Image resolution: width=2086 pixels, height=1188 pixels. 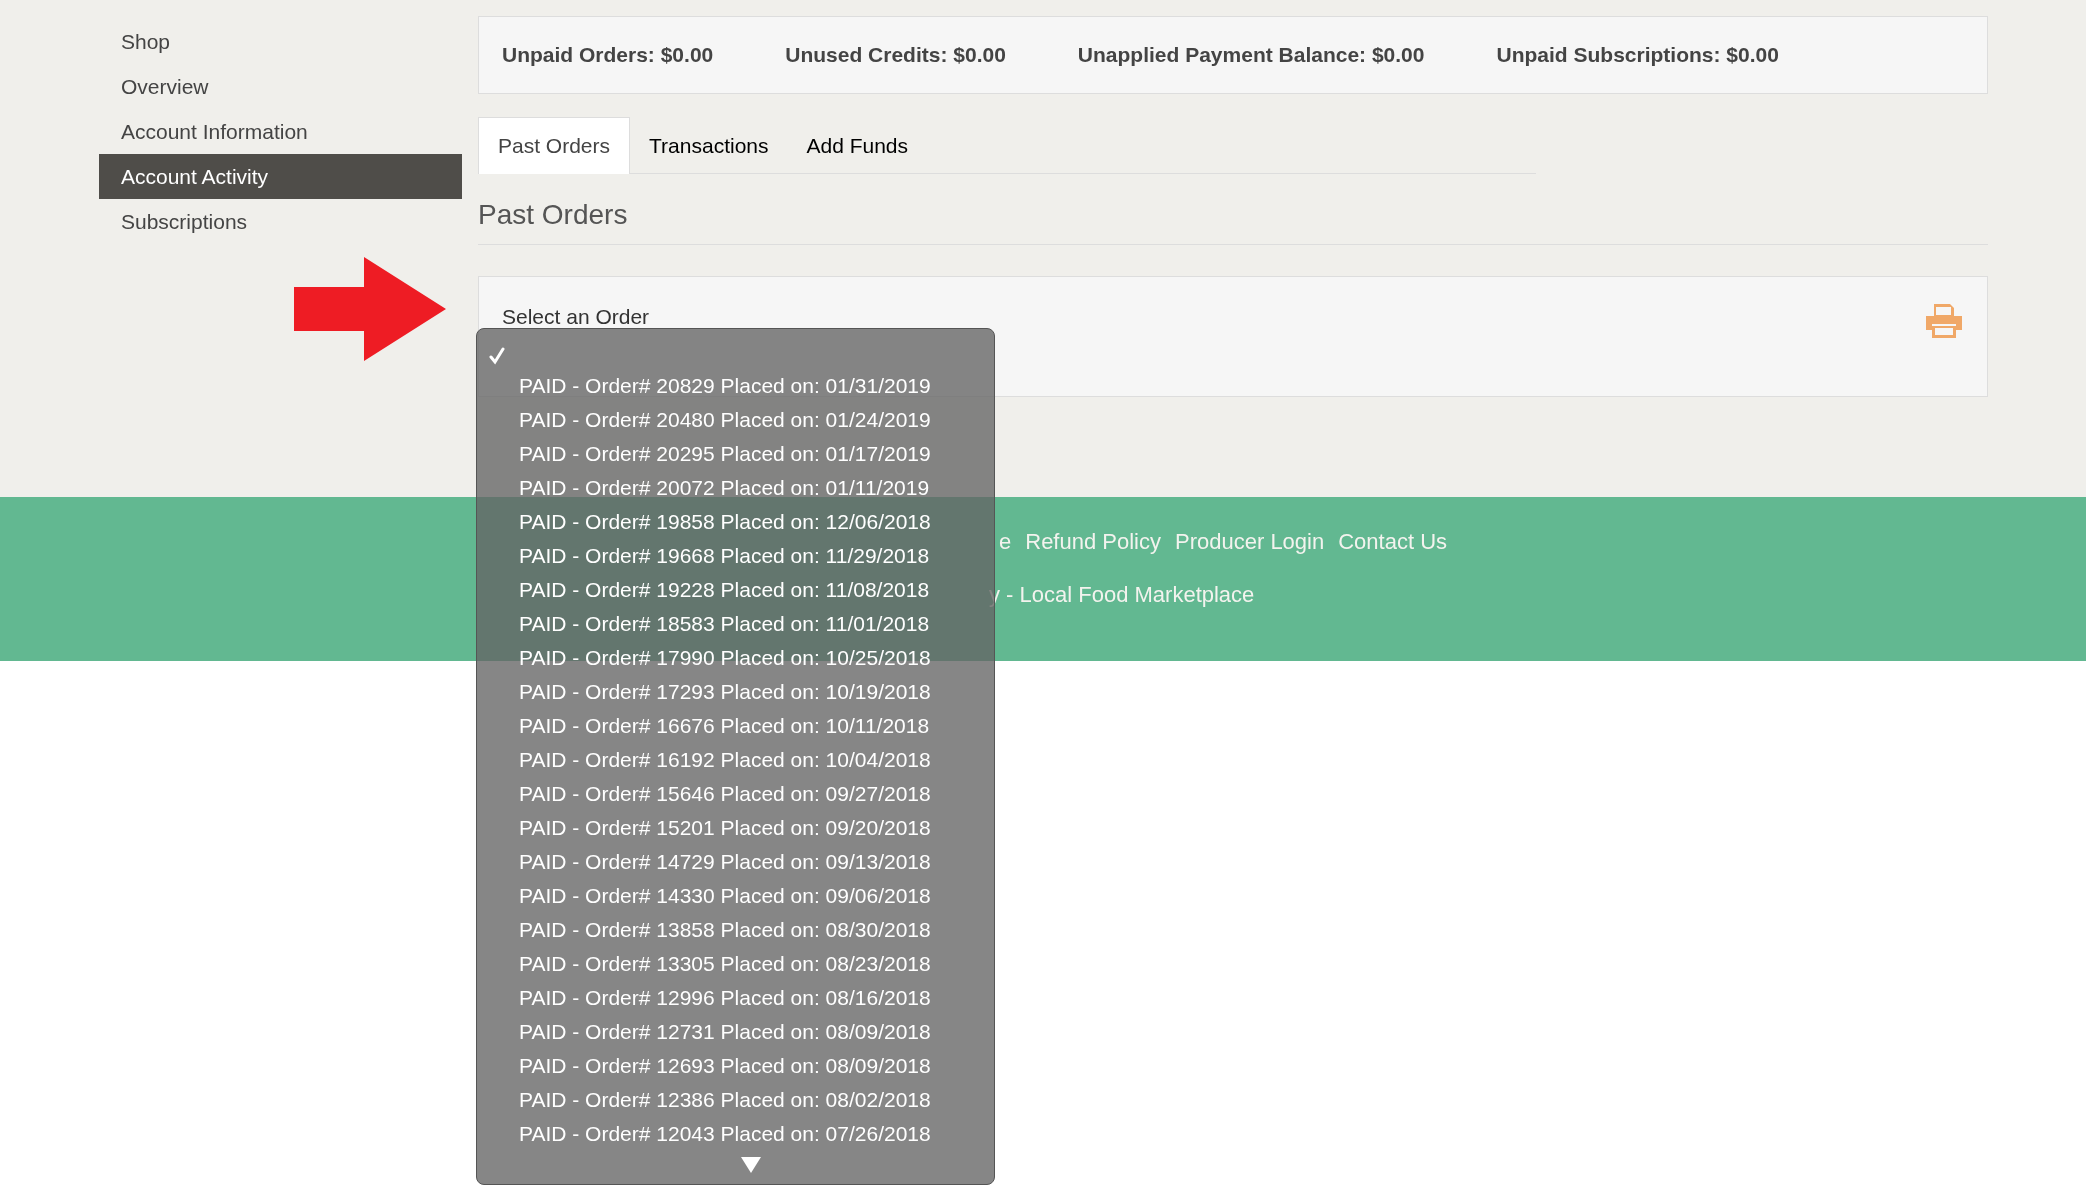 What do you see at coordinates (725, 964) in the screenshot?
I see `dropdown-option: PAID - Order# 13305 Placed on: 08/23/2018` at bounding box center [725, 964].